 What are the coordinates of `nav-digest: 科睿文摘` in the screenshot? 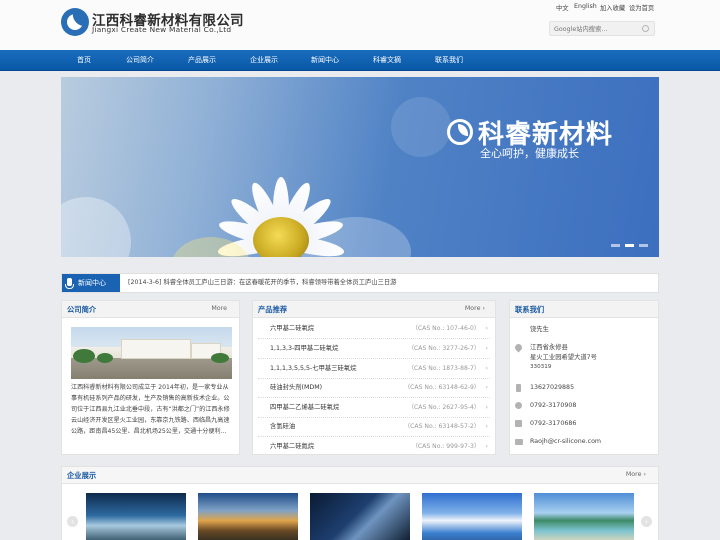 It's located at (387, 60).